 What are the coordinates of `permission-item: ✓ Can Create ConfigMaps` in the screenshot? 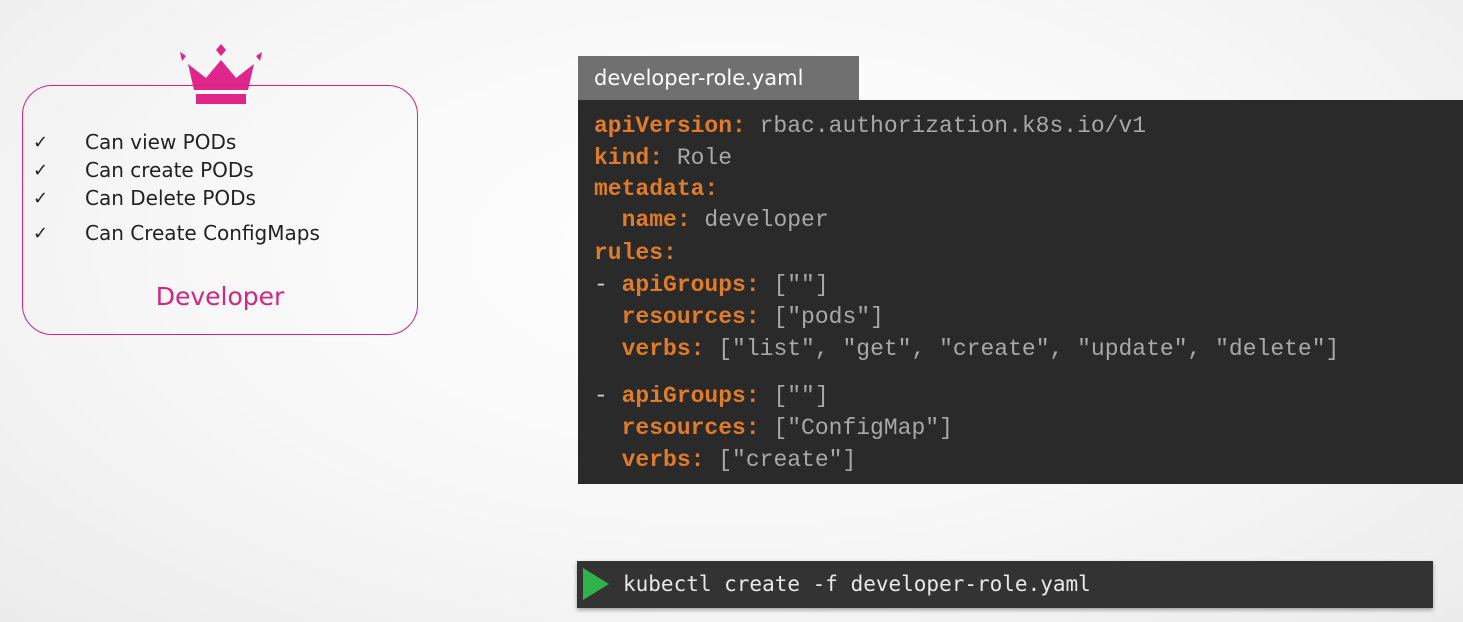 It's located at (176, 233).